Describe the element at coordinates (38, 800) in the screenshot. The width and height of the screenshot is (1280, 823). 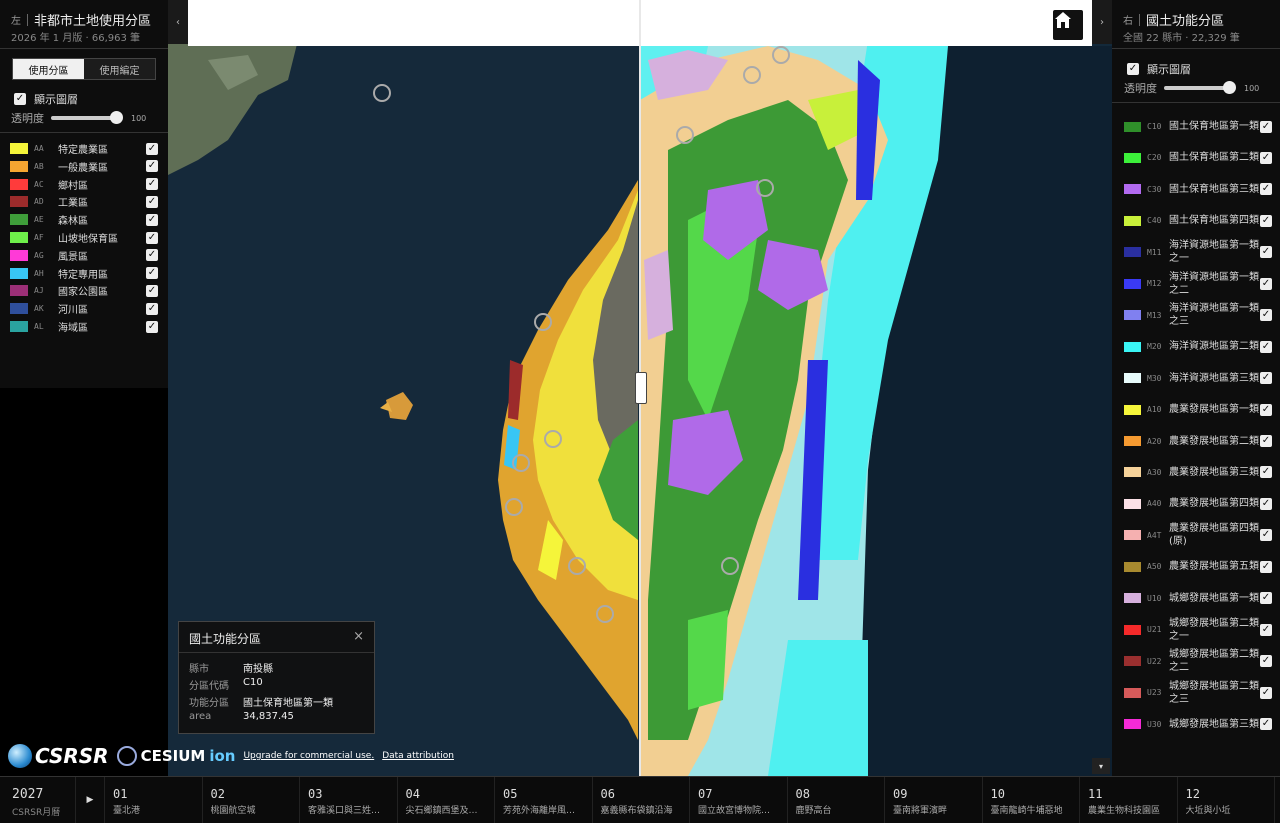
I see `timeline-year: 2027 CSRSR月曆` at that location.